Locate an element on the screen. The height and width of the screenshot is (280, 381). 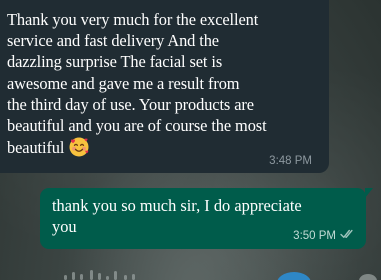
voice-play-button is located at coordinates (294, 276).